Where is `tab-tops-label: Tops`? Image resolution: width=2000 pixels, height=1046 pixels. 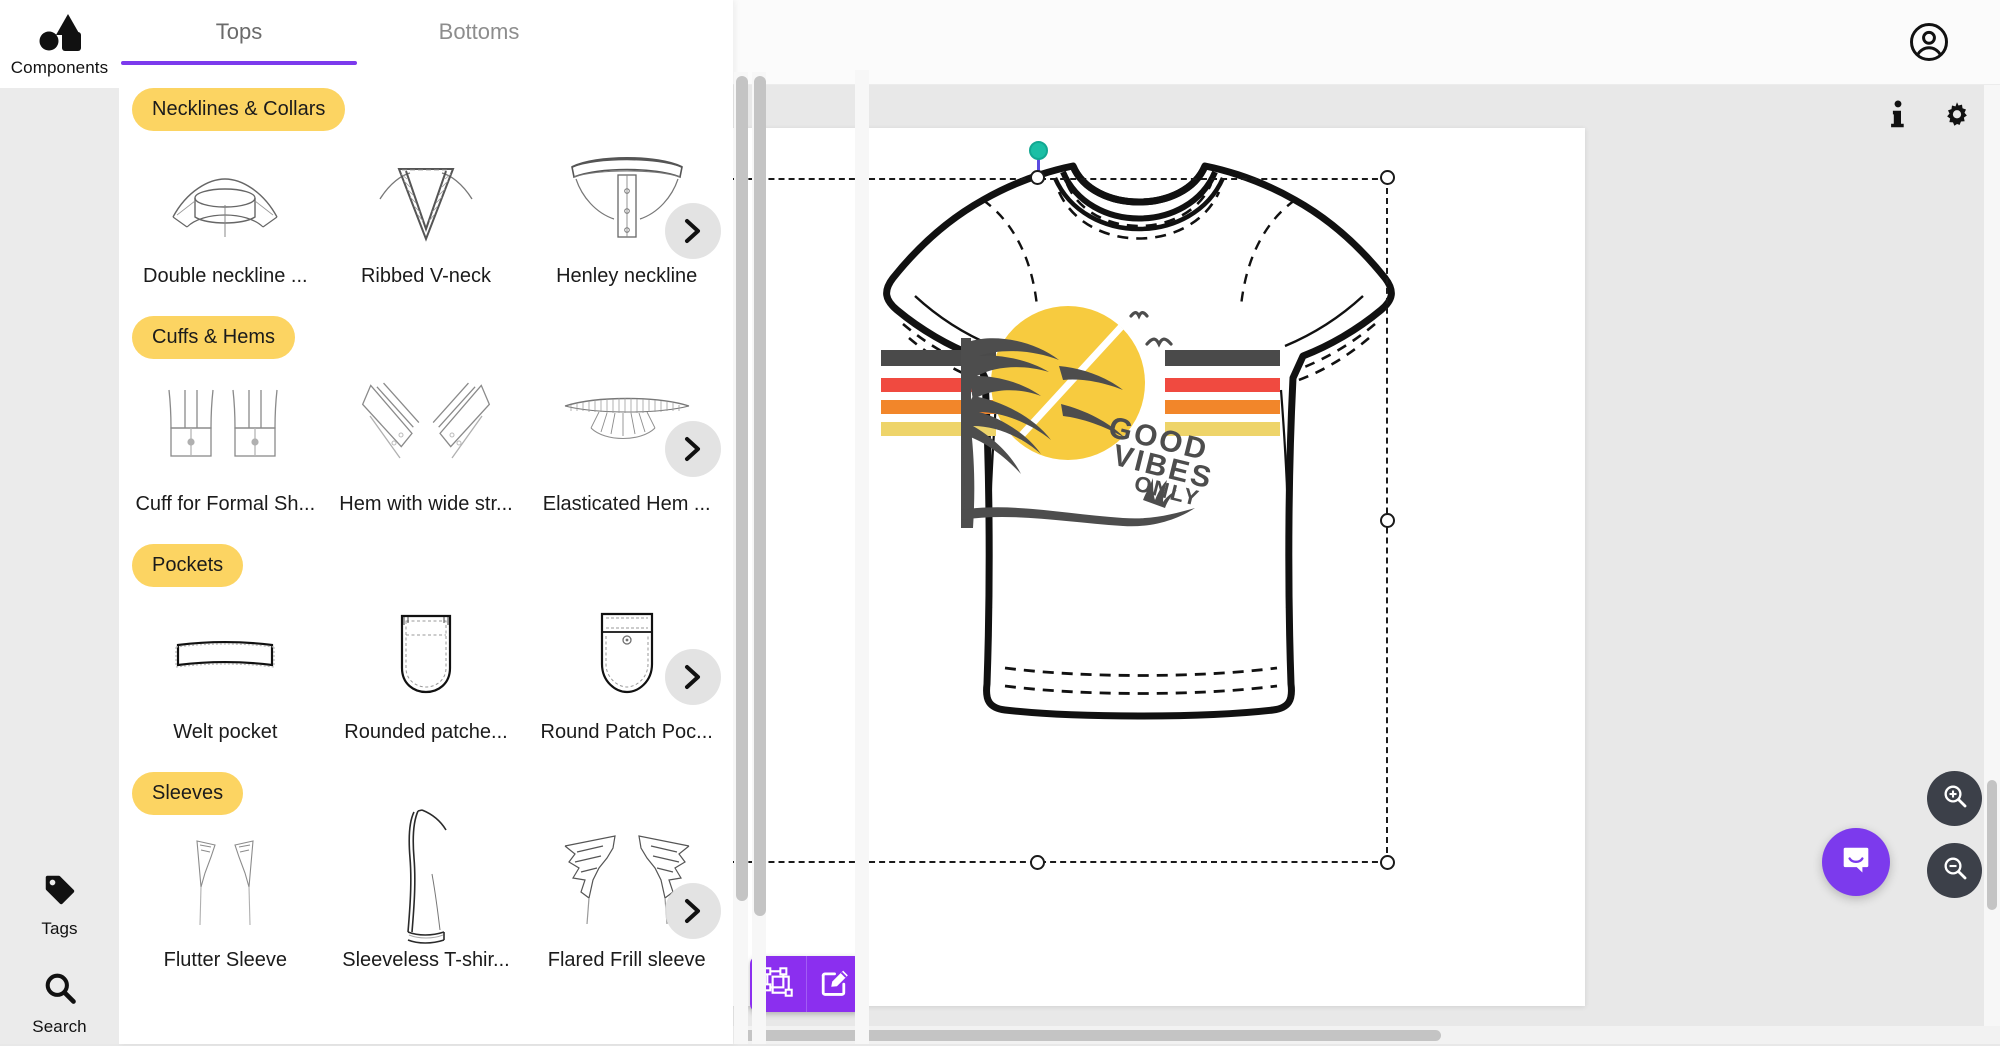 tab-tops-label: Tops is located at coordinates (239, 31).